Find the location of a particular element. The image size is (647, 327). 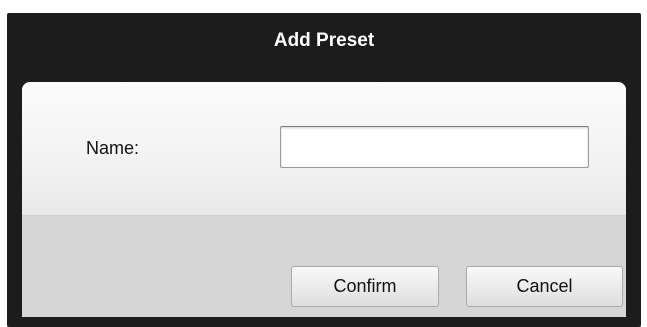

confirm-button: Confirm is located at coordinates (365, 286).